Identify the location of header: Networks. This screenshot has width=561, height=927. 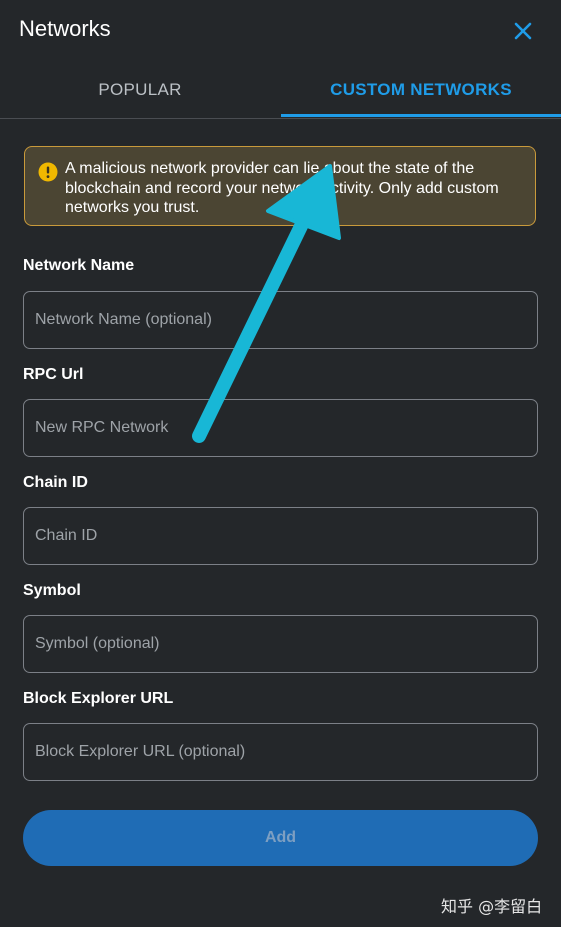
(280, 31).